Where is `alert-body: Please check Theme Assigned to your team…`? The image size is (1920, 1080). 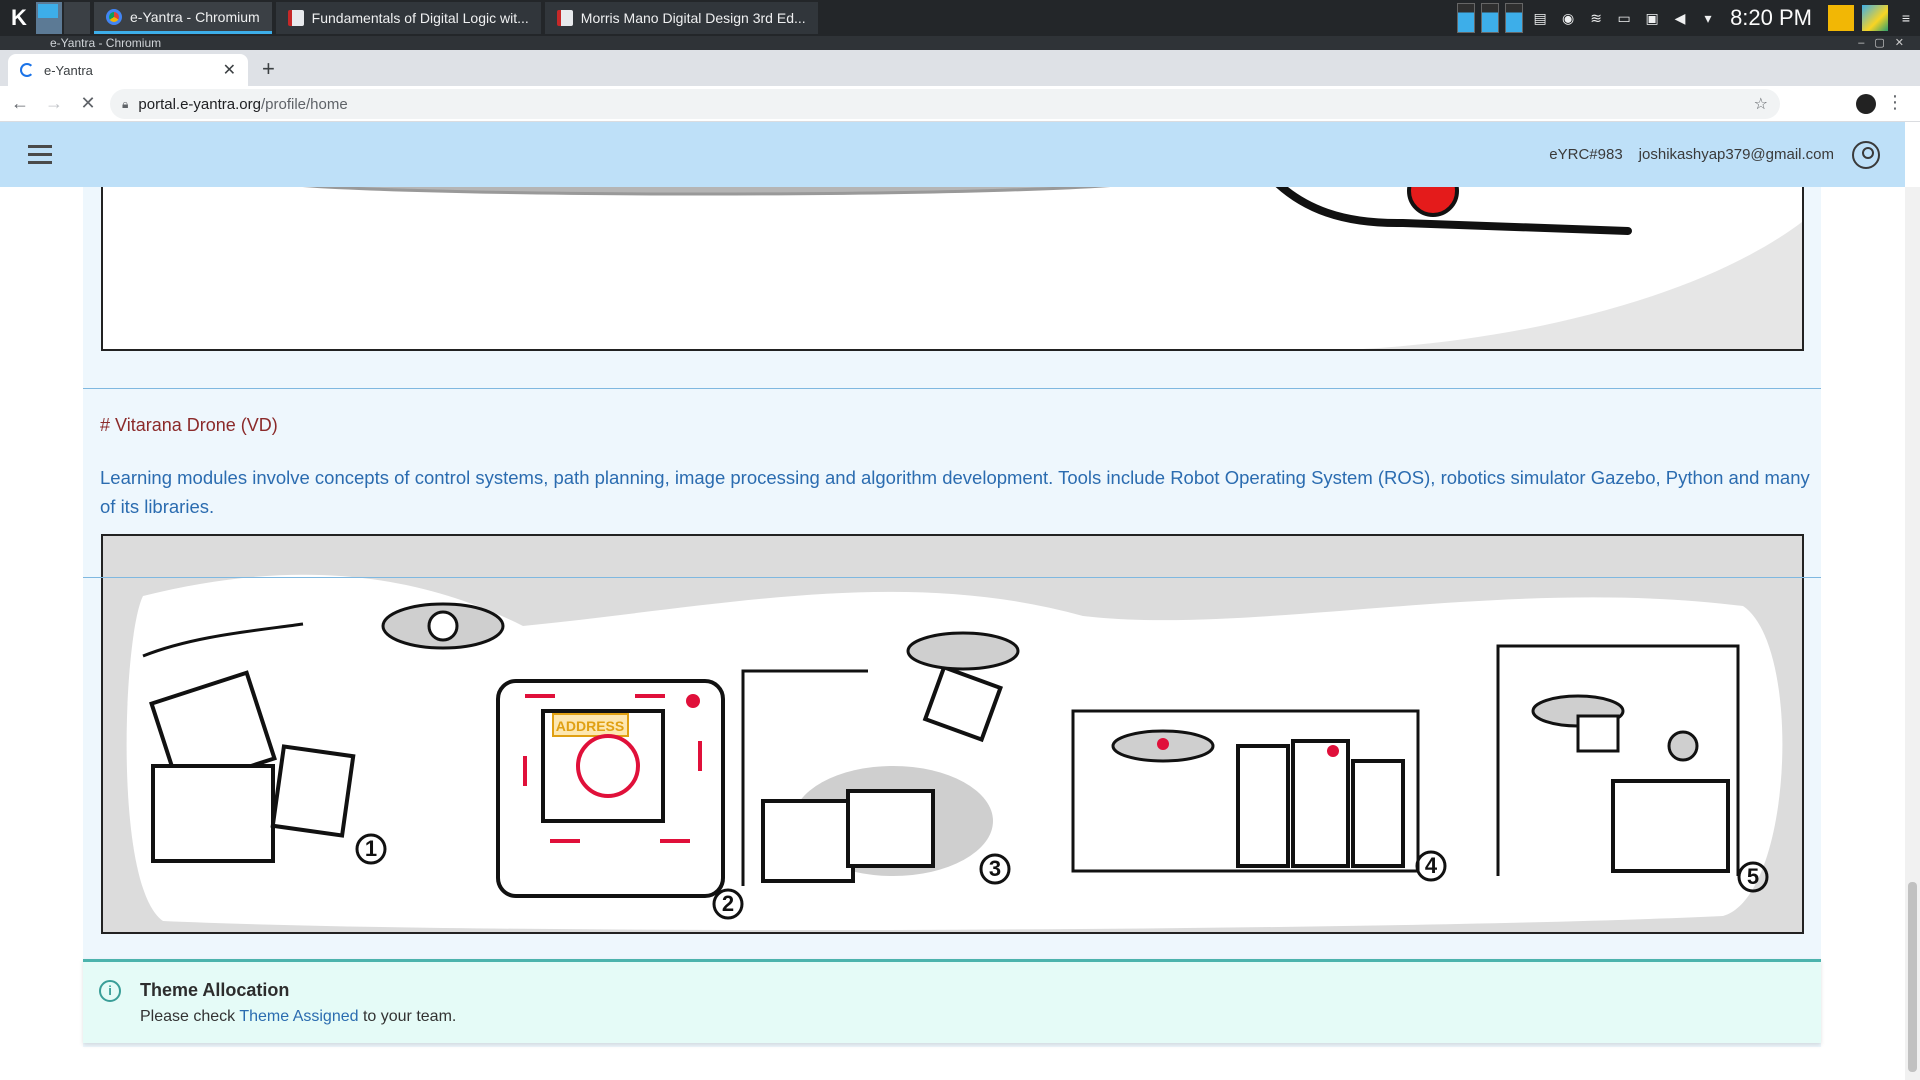 alert-body: Please check Theme Assigned to your team… is located at coordinates (298, 1017).